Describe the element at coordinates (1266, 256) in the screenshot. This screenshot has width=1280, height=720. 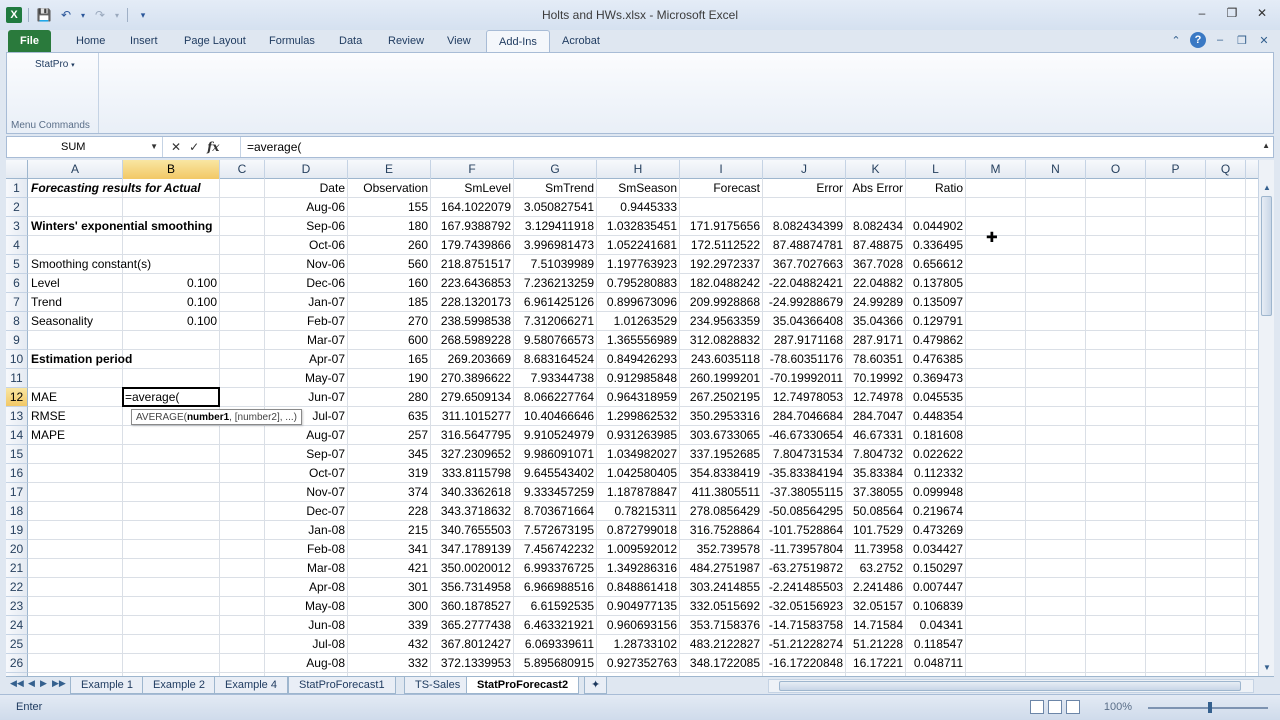
I see `vertical-scroll-thumb` at that location.